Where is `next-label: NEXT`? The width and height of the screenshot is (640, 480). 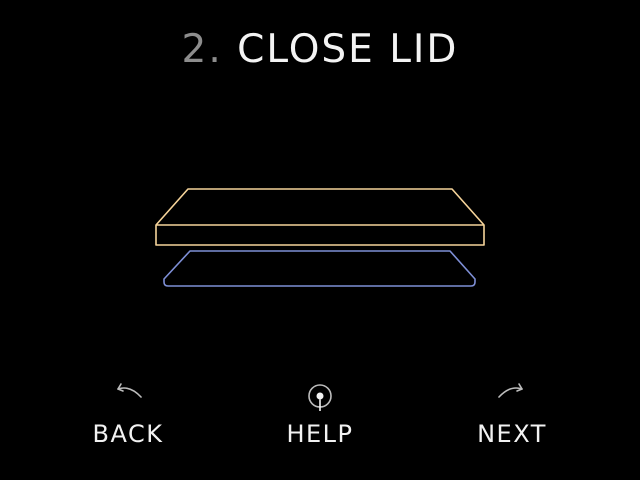
next-label: NEXT is located at coordinates (512, 434).